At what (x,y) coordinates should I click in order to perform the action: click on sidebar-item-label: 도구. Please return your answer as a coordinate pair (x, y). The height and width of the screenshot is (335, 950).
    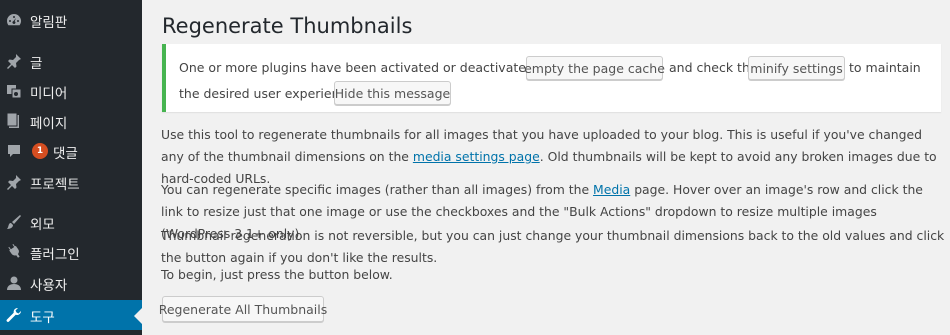
    Looking at the image, I should click on (42, 318).